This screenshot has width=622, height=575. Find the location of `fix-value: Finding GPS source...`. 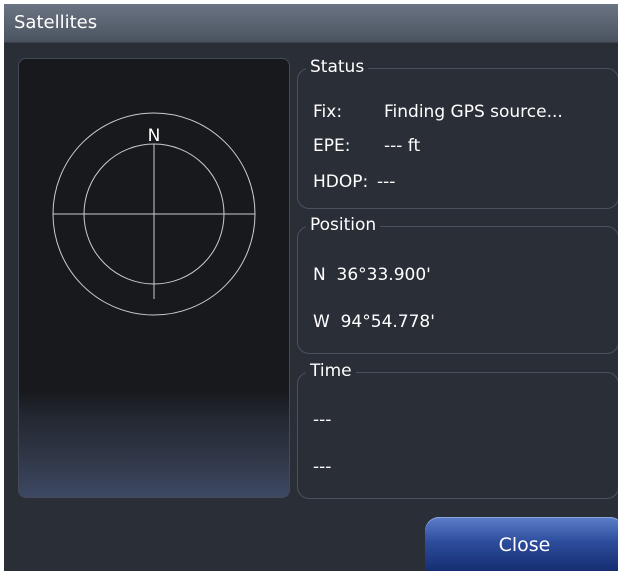

fix-value: Finding GPS source... is located at coordinates (473, 112).